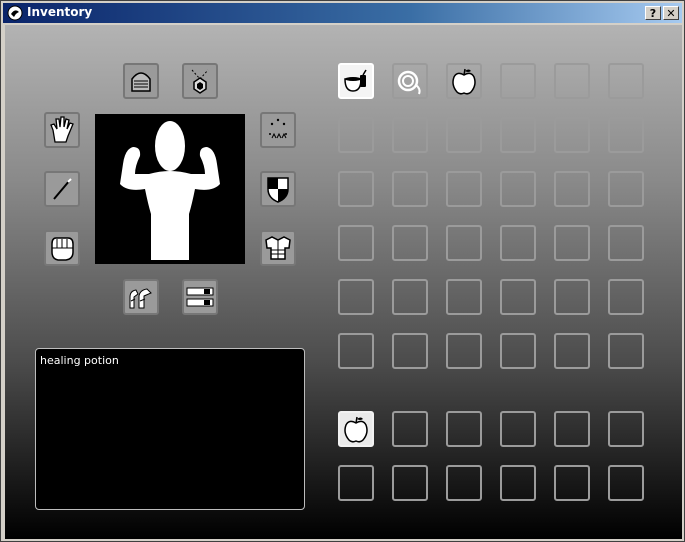 This screenshot has width=685, height=542. I want to click on belt-icon, so click(200, 297).